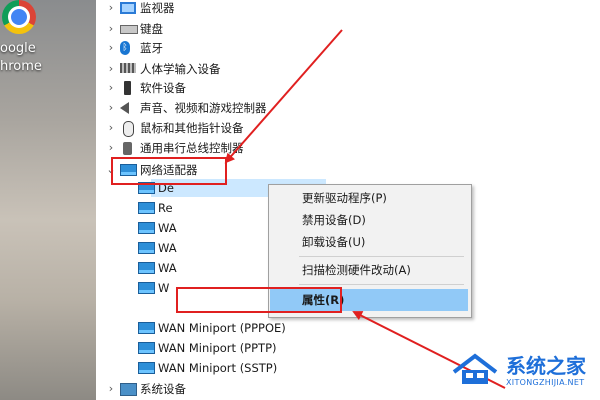 The width and height of the screenshot is (600, 400). Describe the element at coordinates (180, 69) in the screenshot. I see `tree-category-label: 人体学输入设备` at that location.